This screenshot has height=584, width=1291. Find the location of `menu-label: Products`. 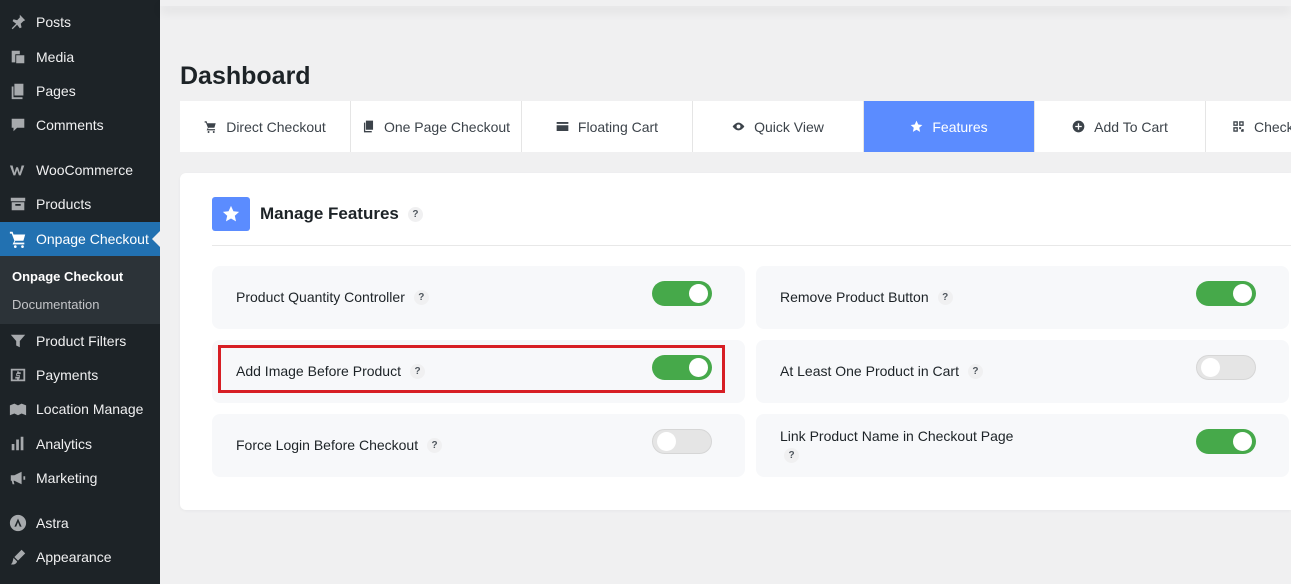

menu-label: Products is located at coordinates (64, 204).